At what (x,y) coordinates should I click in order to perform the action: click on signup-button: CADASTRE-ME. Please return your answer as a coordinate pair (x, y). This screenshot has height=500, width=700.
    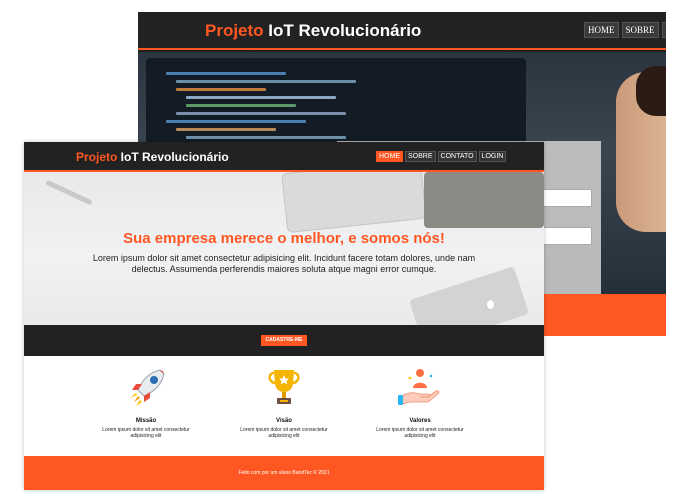
    Looking at the image, I should click on (284, 340).